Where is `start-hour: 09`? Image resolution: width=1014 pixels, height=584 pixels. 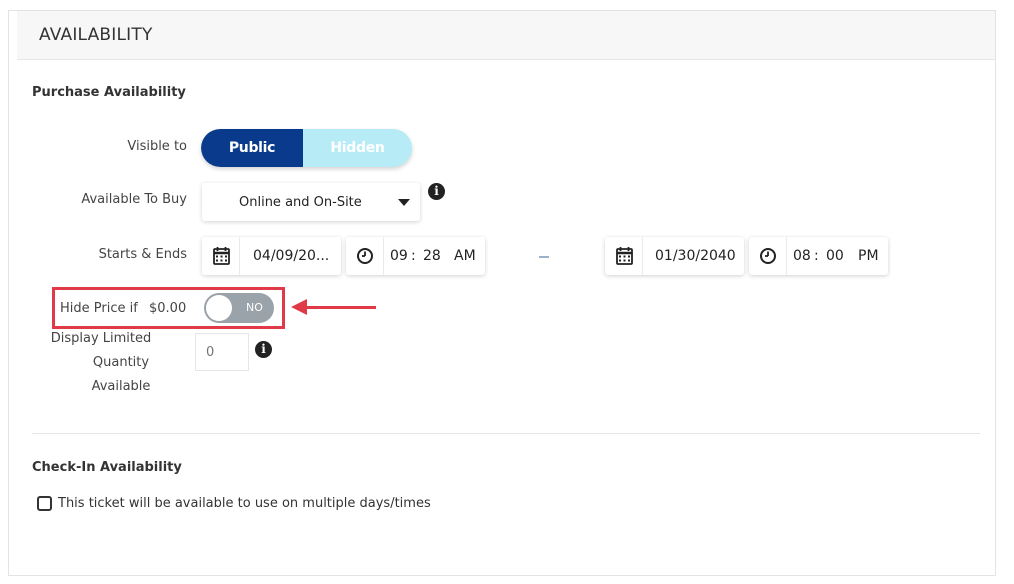 start-hour: 09 is located at coordinates (399, 256).